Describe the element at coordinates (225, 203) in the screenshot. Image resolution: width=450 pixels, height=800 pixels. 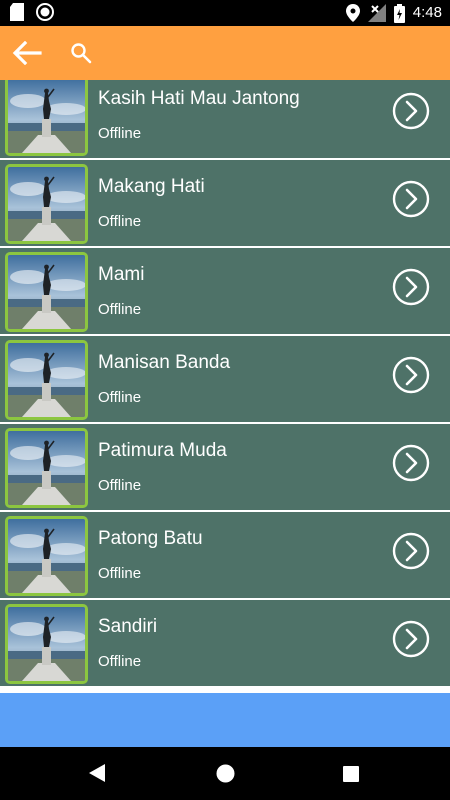
I see `song-list-item: Makang Hati Offline` at that location.